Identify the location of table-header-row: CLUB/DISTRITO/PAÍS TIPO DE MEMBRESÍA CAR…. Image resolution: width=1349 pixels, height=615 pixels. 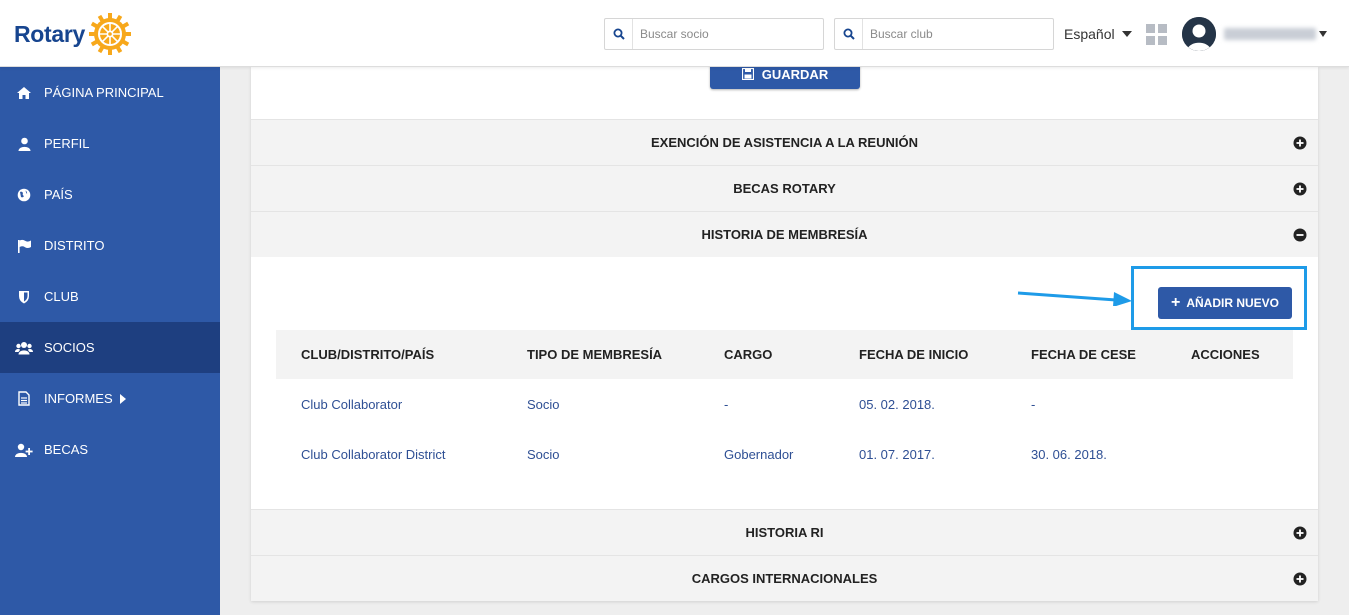
(784, 354).